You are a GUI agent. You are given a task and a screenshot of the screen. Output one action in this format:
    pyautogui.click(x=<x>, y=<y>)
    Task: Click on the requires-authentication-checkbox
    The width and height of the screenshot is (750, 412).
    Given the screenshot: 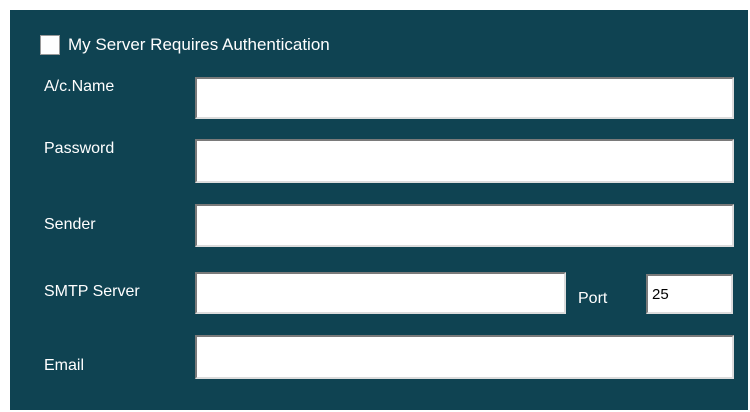 What is the action you would take?
    pyautogui.click(x=50, y=45)
    